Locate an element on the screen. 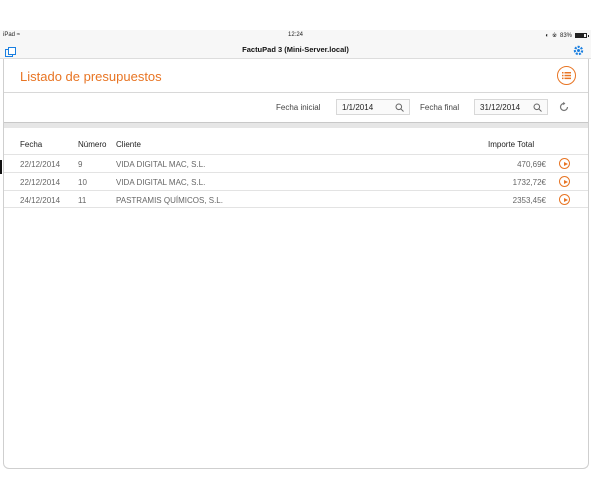 The image size is (591, 503). list-menu-button is located at coordinates (566, 75).